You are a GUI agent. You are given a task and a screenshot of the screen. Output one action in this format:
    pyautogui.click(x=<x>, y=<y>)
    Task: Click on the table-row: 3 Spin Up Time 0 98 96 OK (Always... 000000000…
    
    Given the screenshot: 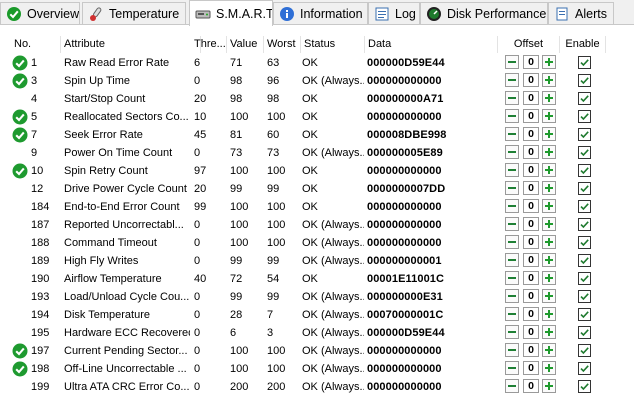 What is the action you would take?
    pyautogui.click(x=308, y=81)
    